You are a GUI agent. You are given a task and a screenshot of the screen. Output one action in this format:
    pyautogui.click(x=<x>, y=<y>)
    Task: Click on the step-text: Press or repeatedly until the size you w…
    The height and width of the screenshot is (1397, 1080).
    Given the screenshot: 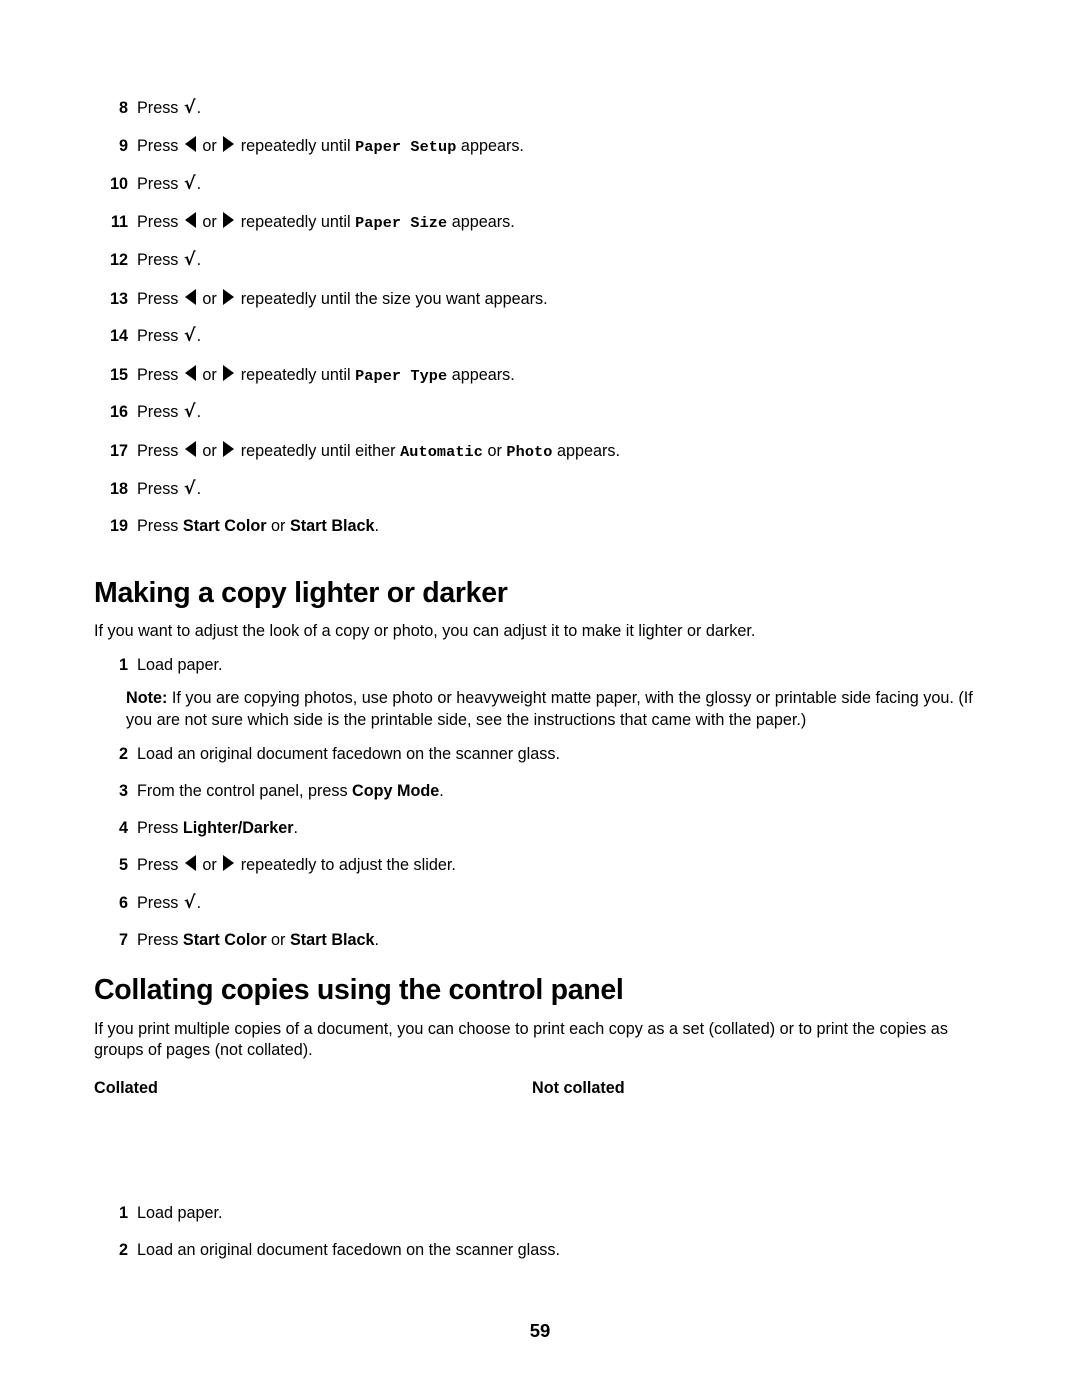 What is the action you would take?
    pyautogui.click(x=342, y=298)
    